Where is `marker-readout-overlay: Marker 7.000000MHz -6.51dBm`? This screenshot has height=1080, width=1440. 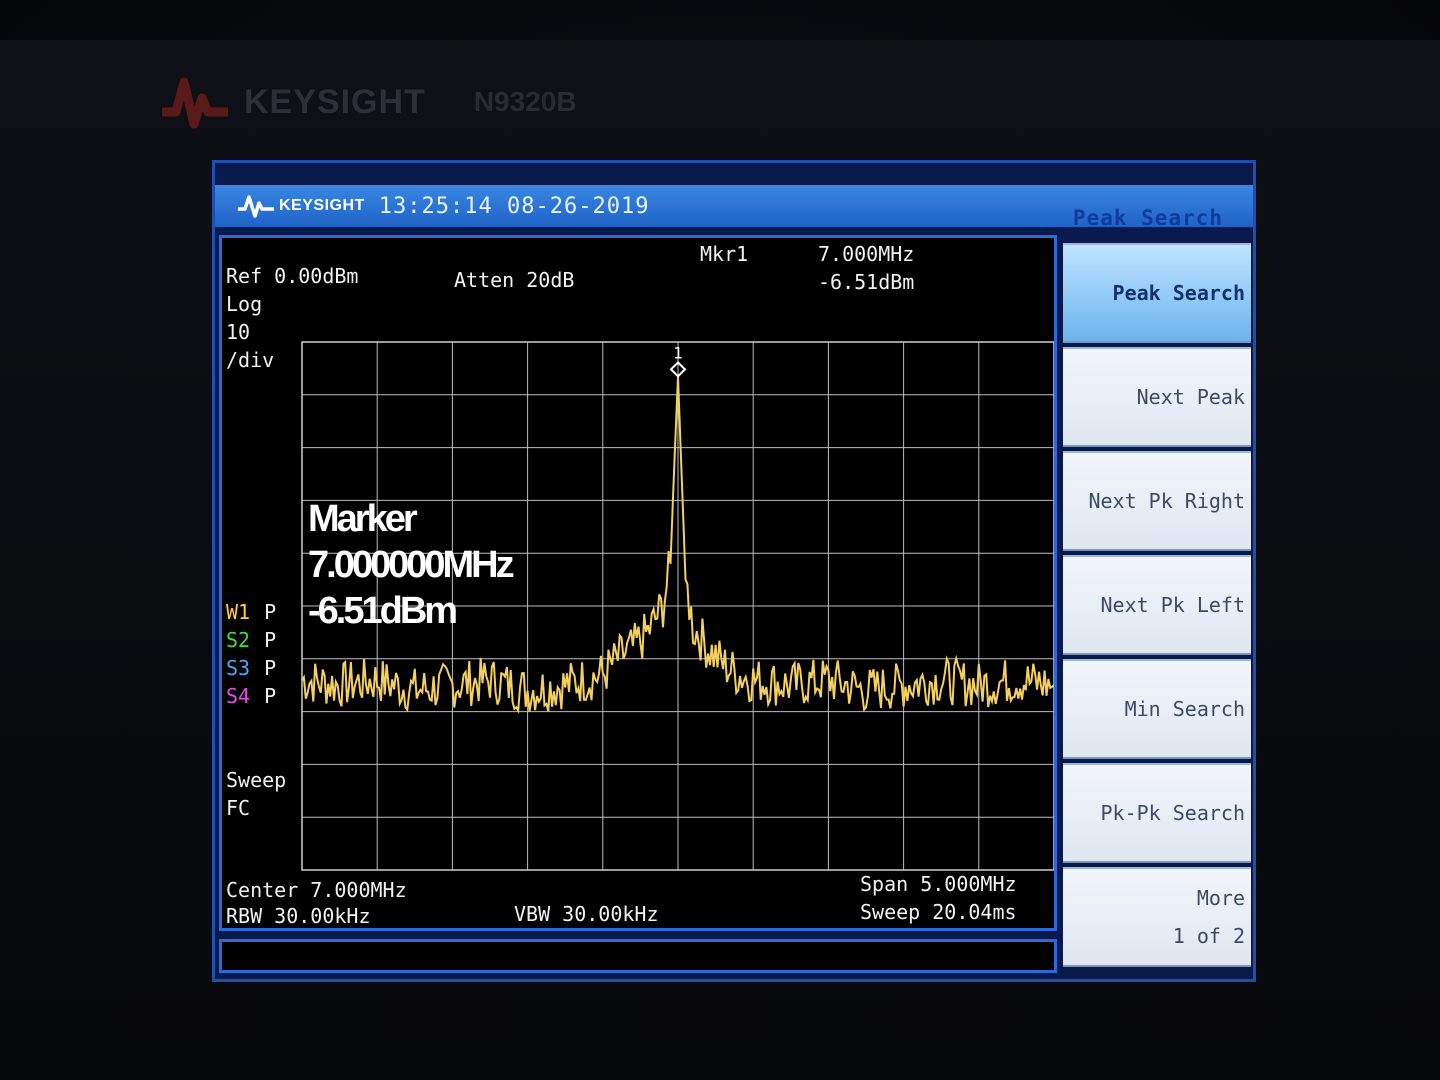 marker-readout-overlay: Marker 7.000000MHz -6.51dBm is located at coordinates (411, 565).